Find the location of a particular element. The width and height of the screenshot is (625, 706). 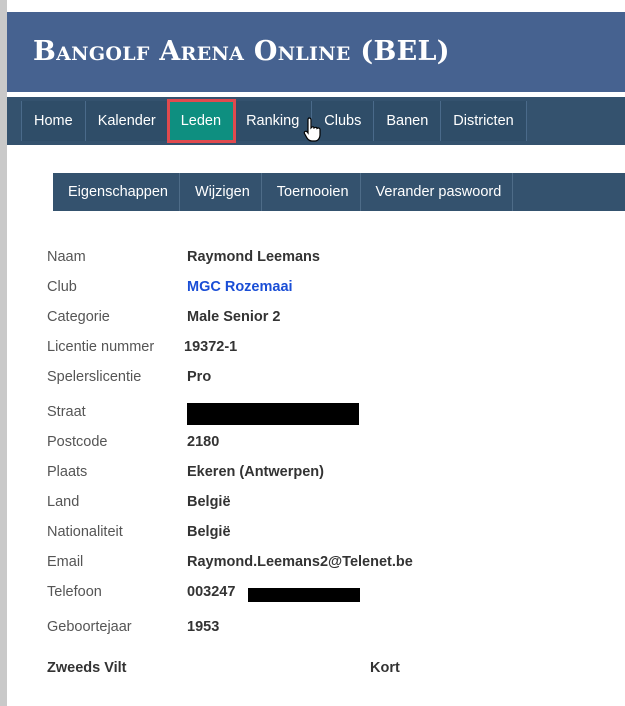

detail-label: Naam is located at coordinates (66, 257).